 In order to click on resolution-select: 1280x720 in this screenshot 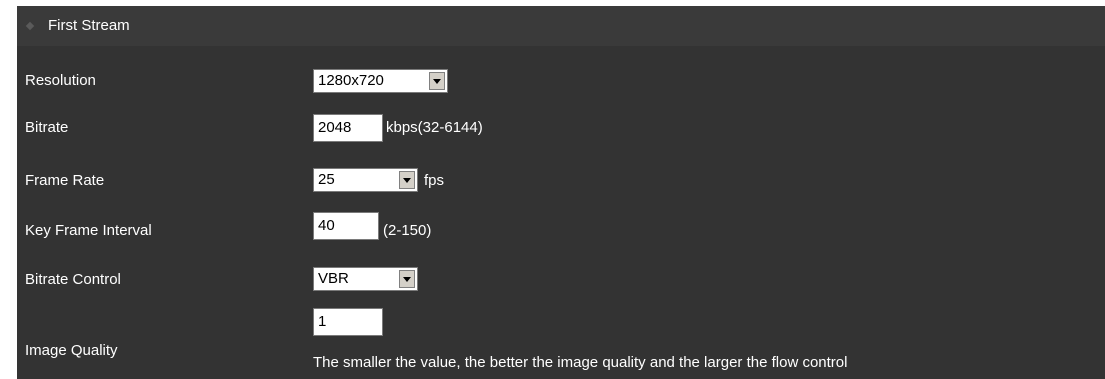, I will do `click(380, 81)`.